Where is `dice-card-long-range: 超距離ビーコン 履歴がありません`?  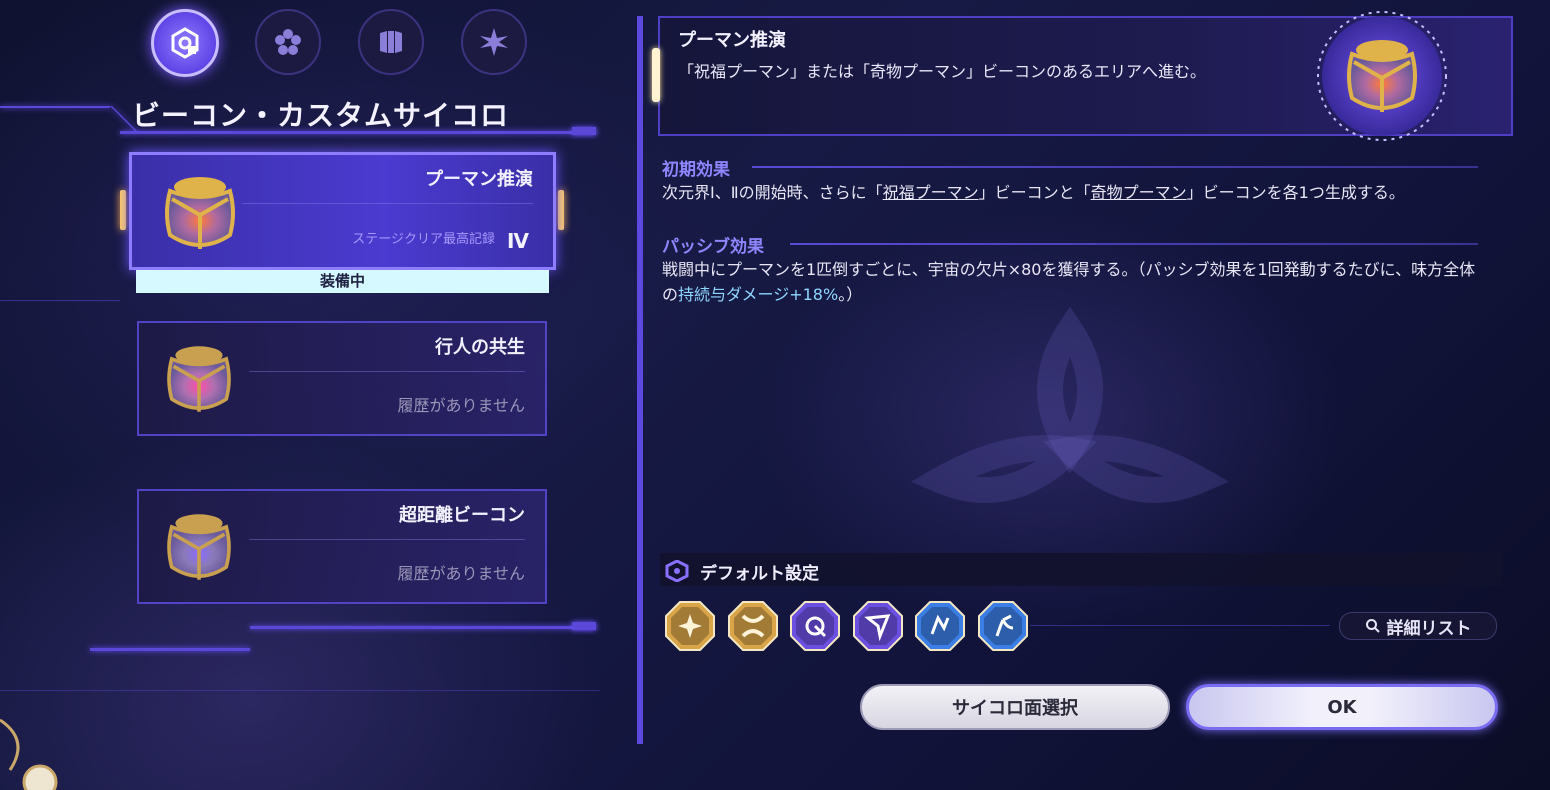
dice-card-long-range: 超距離ビーコン 履歴がありません is located at coordinates (342, 546).